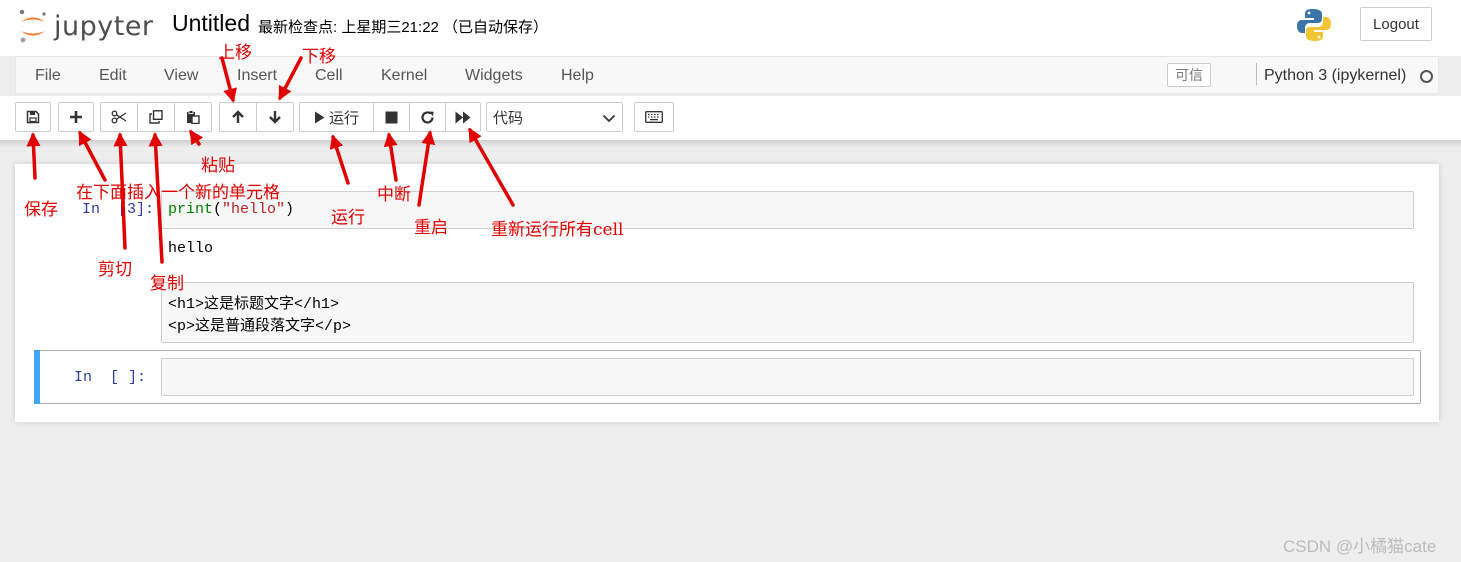  Describe the element at coordinates (329, 76) in the screenshot. I see `menu-cell: Cell` at that location.